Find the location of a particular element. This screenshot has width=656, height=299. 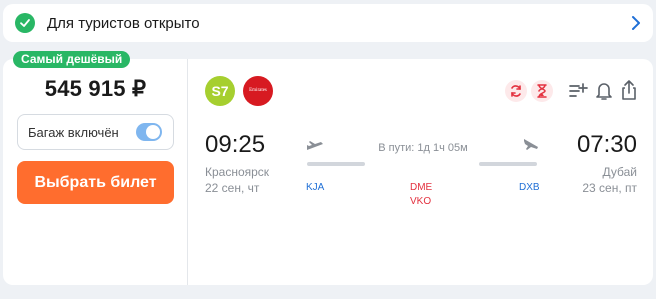

banner-text: Для туристов открыто is located at coordinates (123, 23).